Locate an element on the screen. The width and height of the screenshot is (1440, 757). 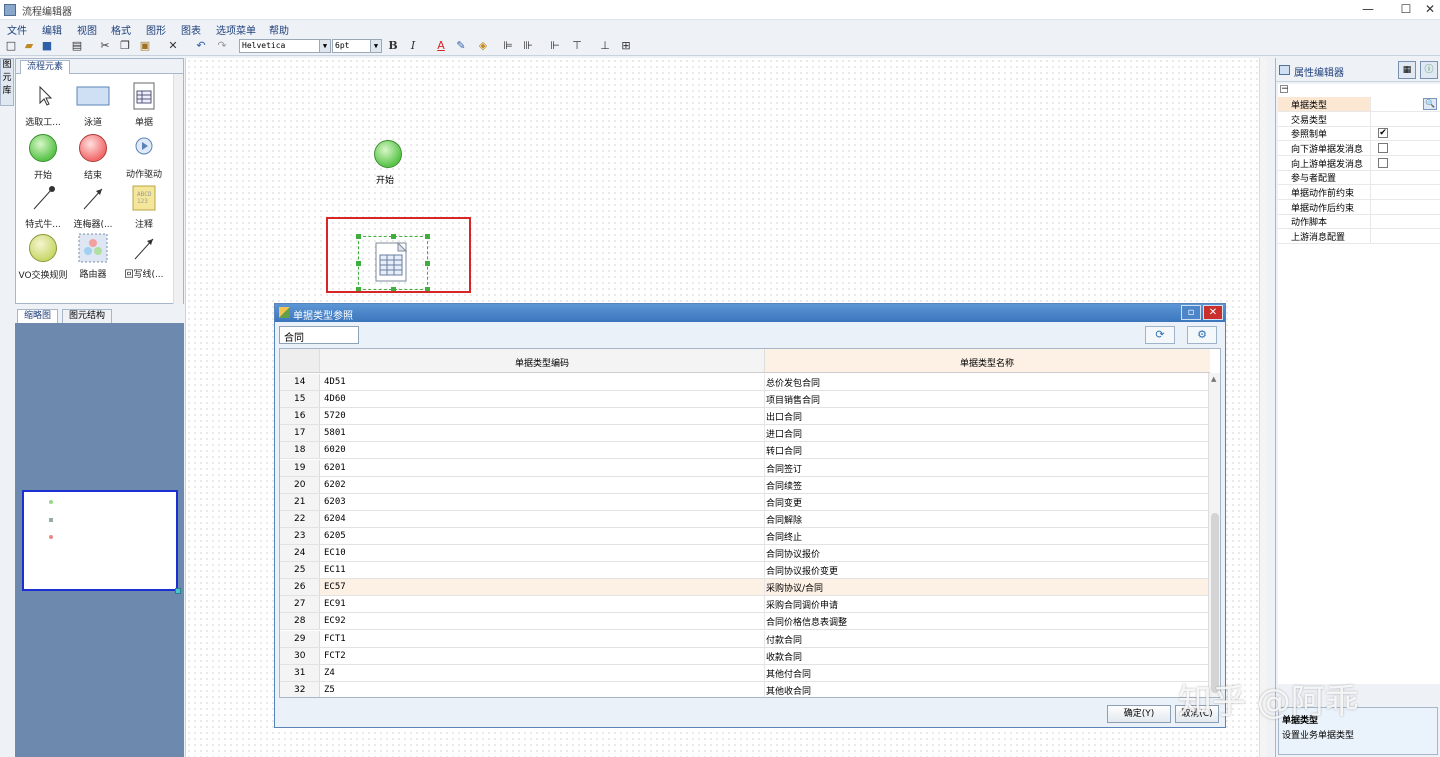
col-header-code: 单据类型编码 is located at coordinates (542, 362).